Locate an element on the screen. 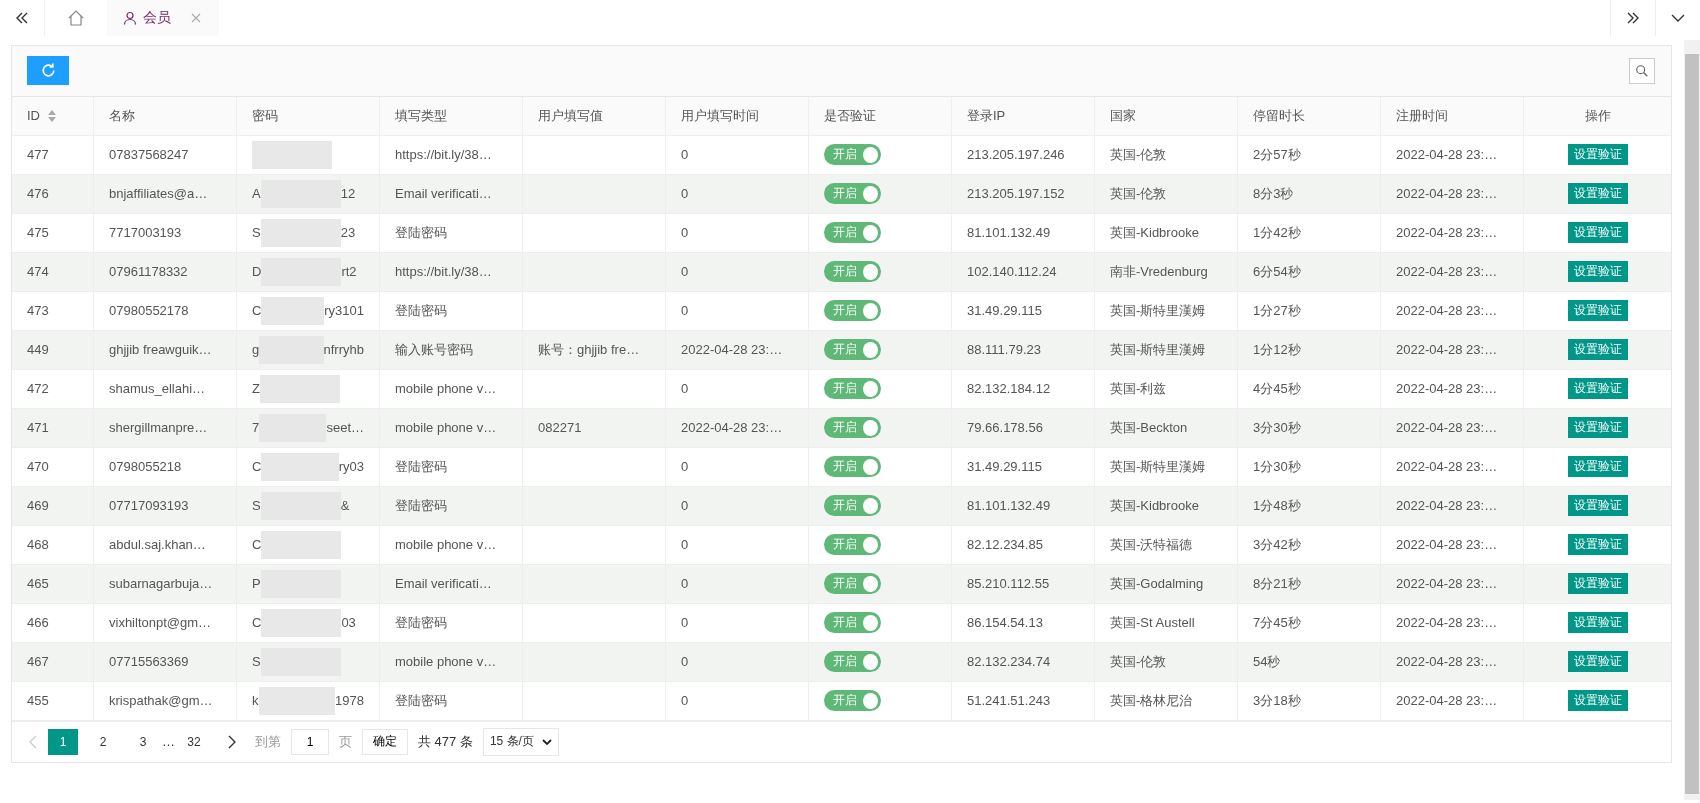 Image resolution: width=1700 pixels, height=803 pixels. member-tab: 会员 is located at coordinates (163, 18).